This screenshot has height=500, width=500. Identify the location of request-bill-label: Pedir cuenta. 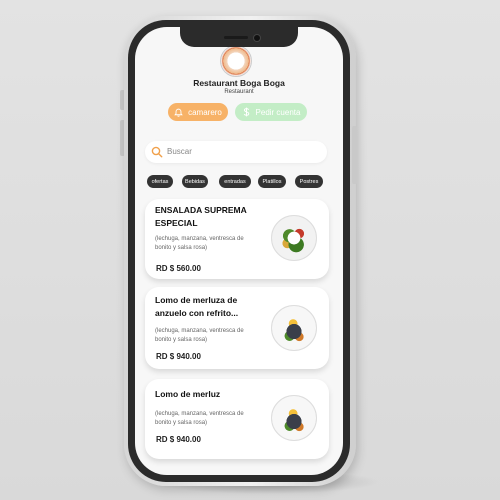
(278, 112).